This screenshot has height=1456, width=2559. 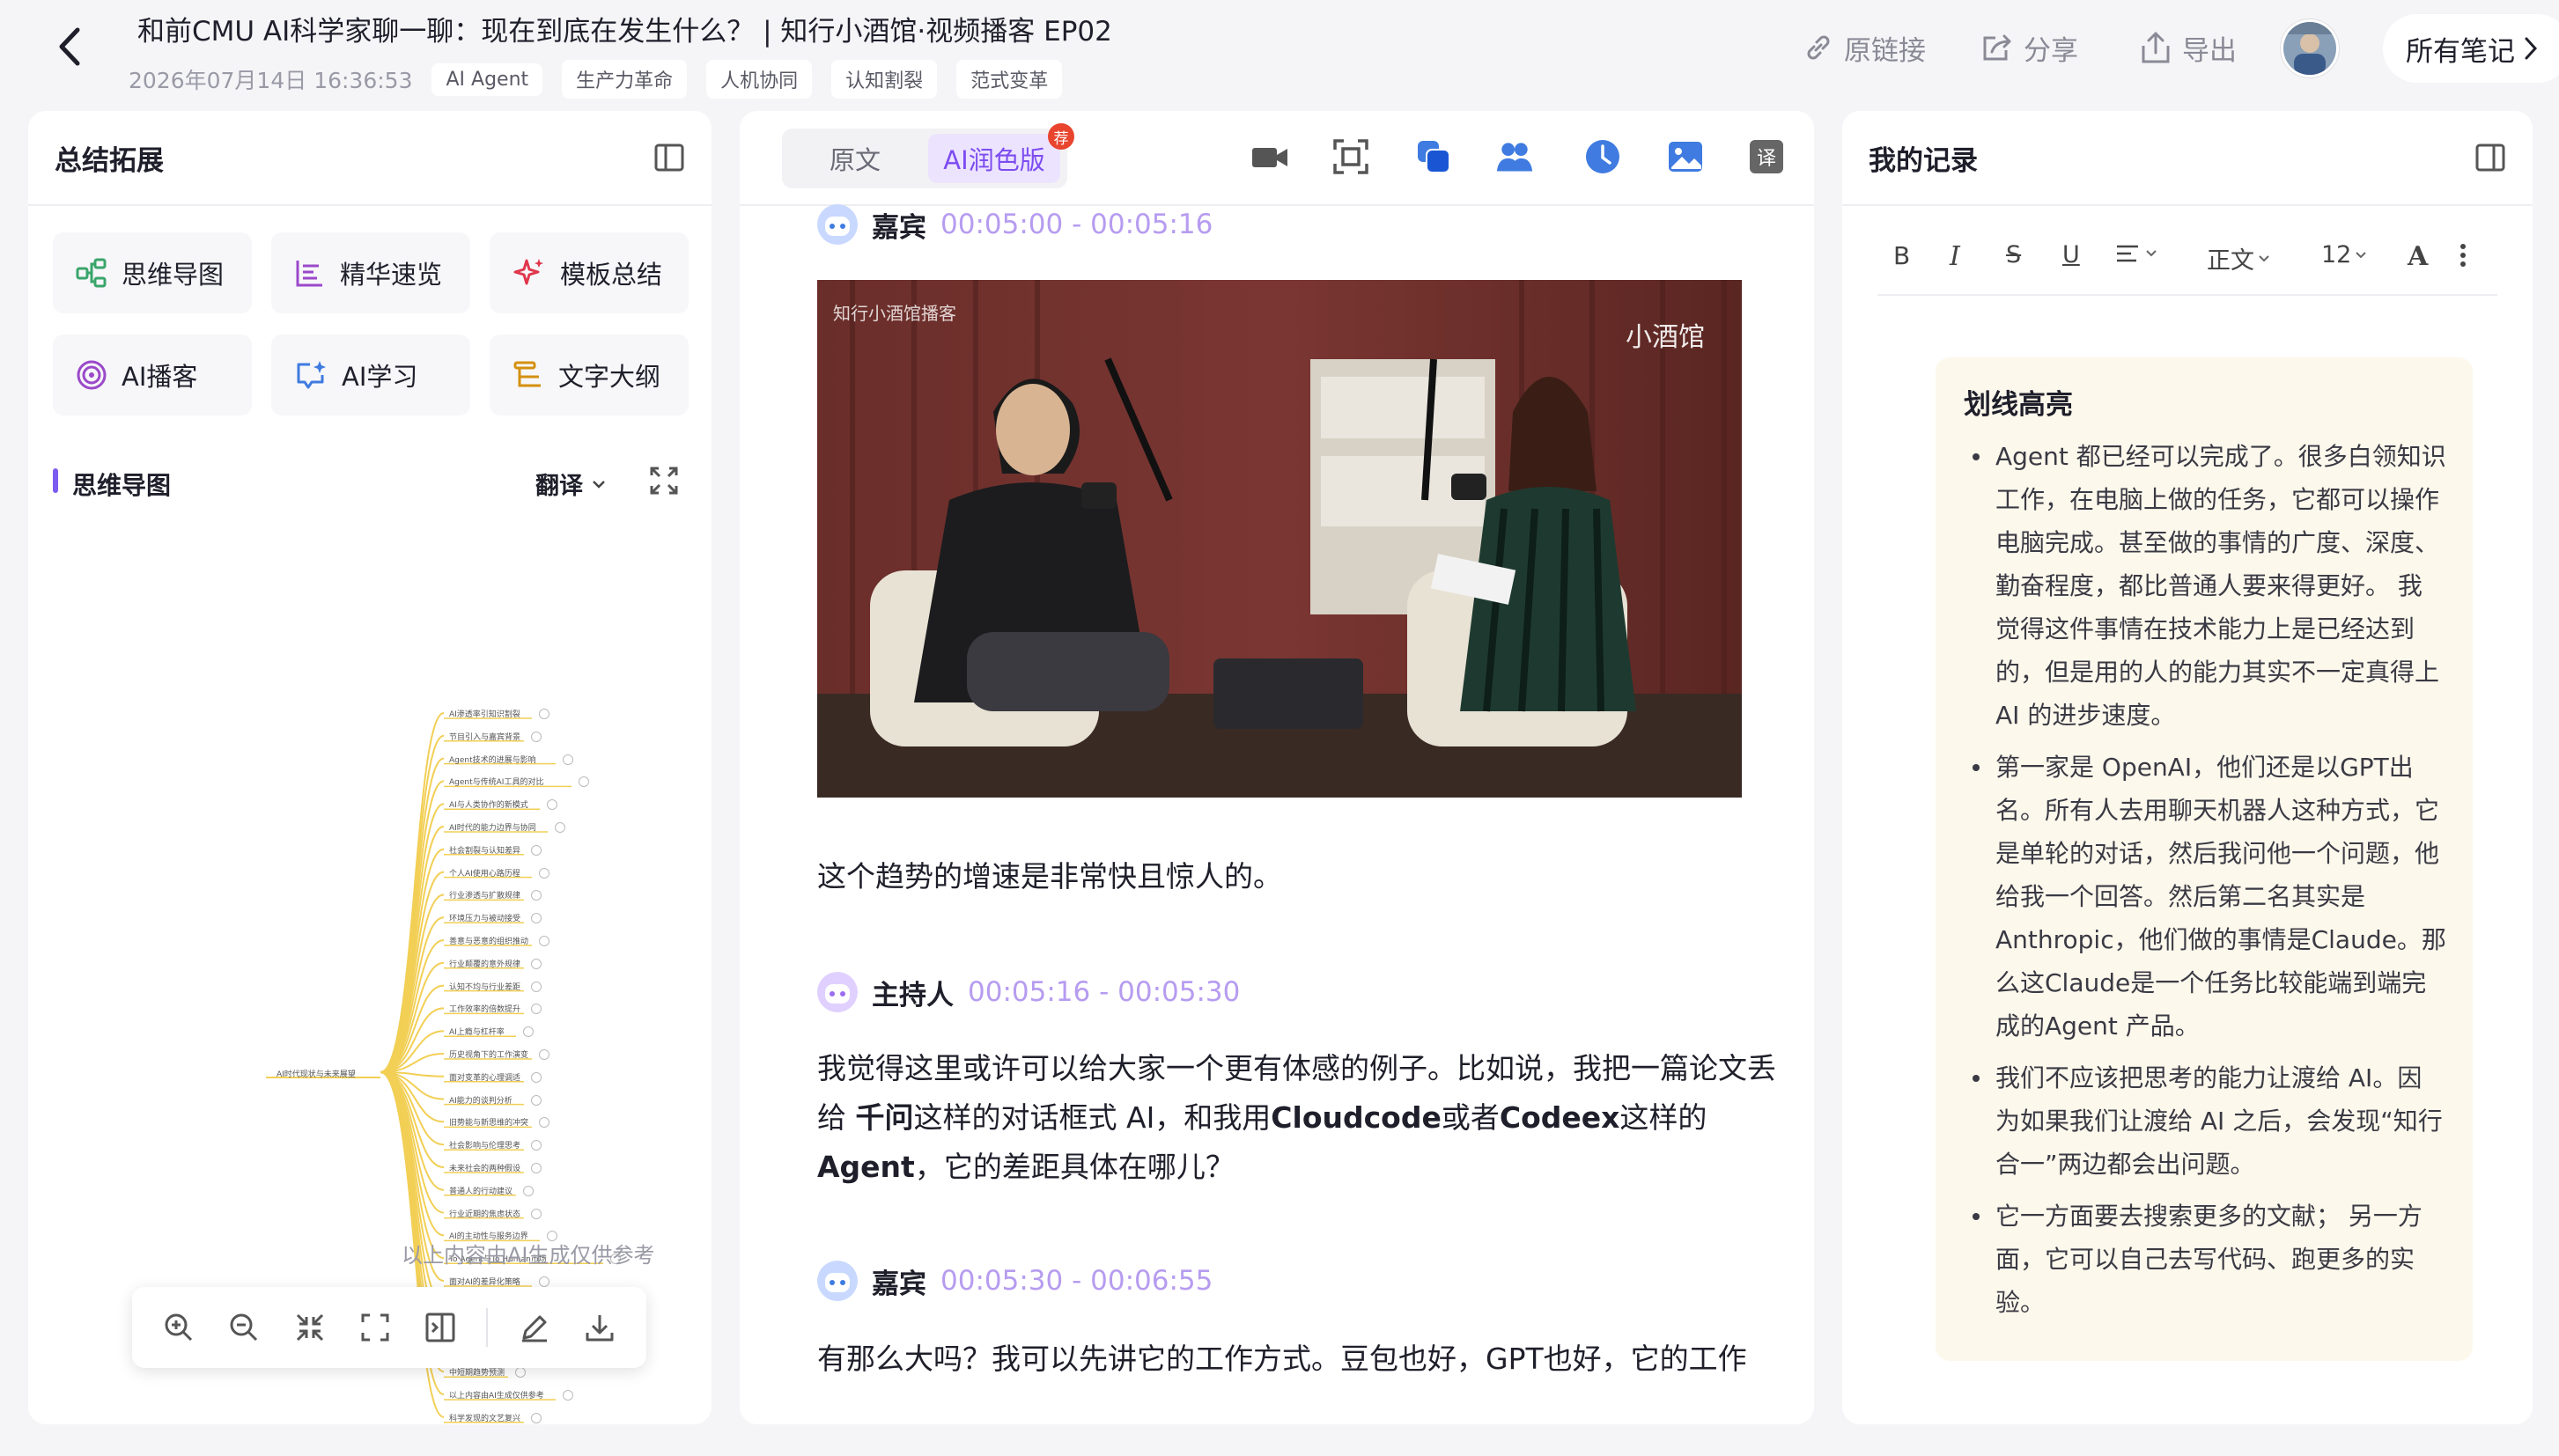 I want to click on image-icon, so click(x=1685, y=156).